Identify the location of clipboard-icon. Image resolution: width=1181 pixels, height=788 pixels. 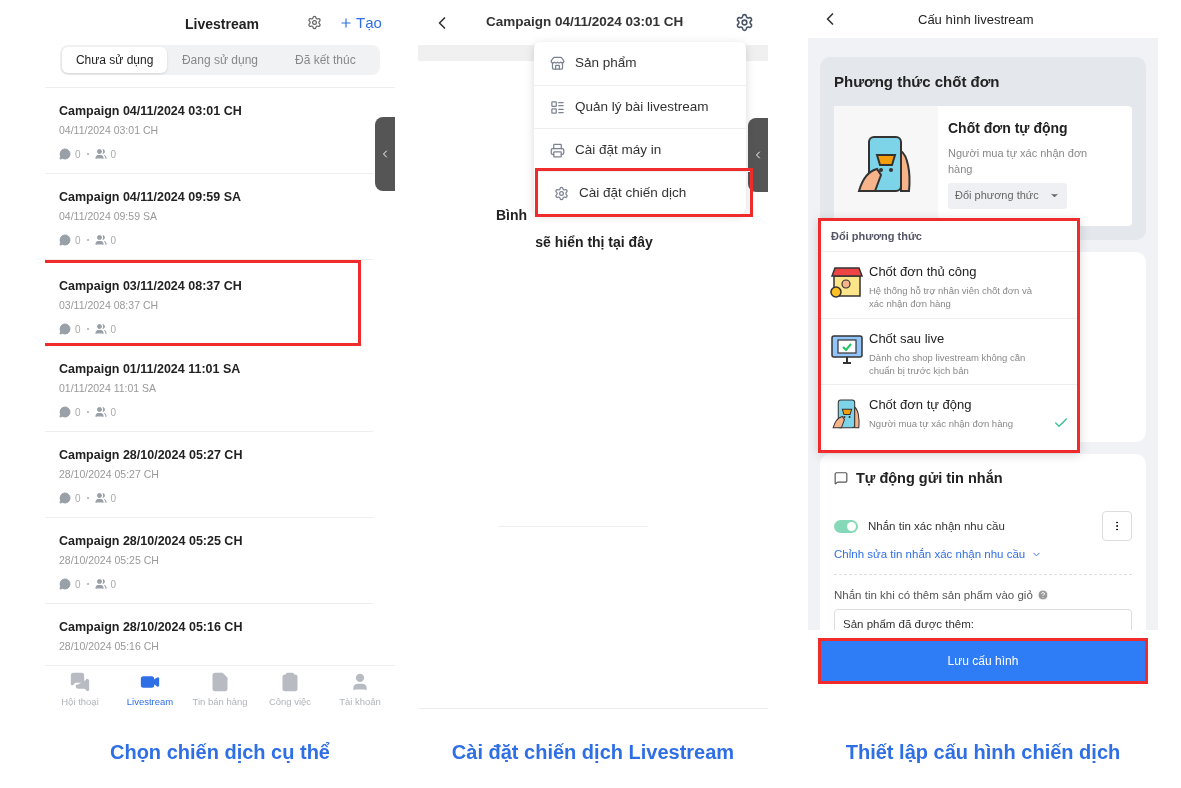
(290, 681).